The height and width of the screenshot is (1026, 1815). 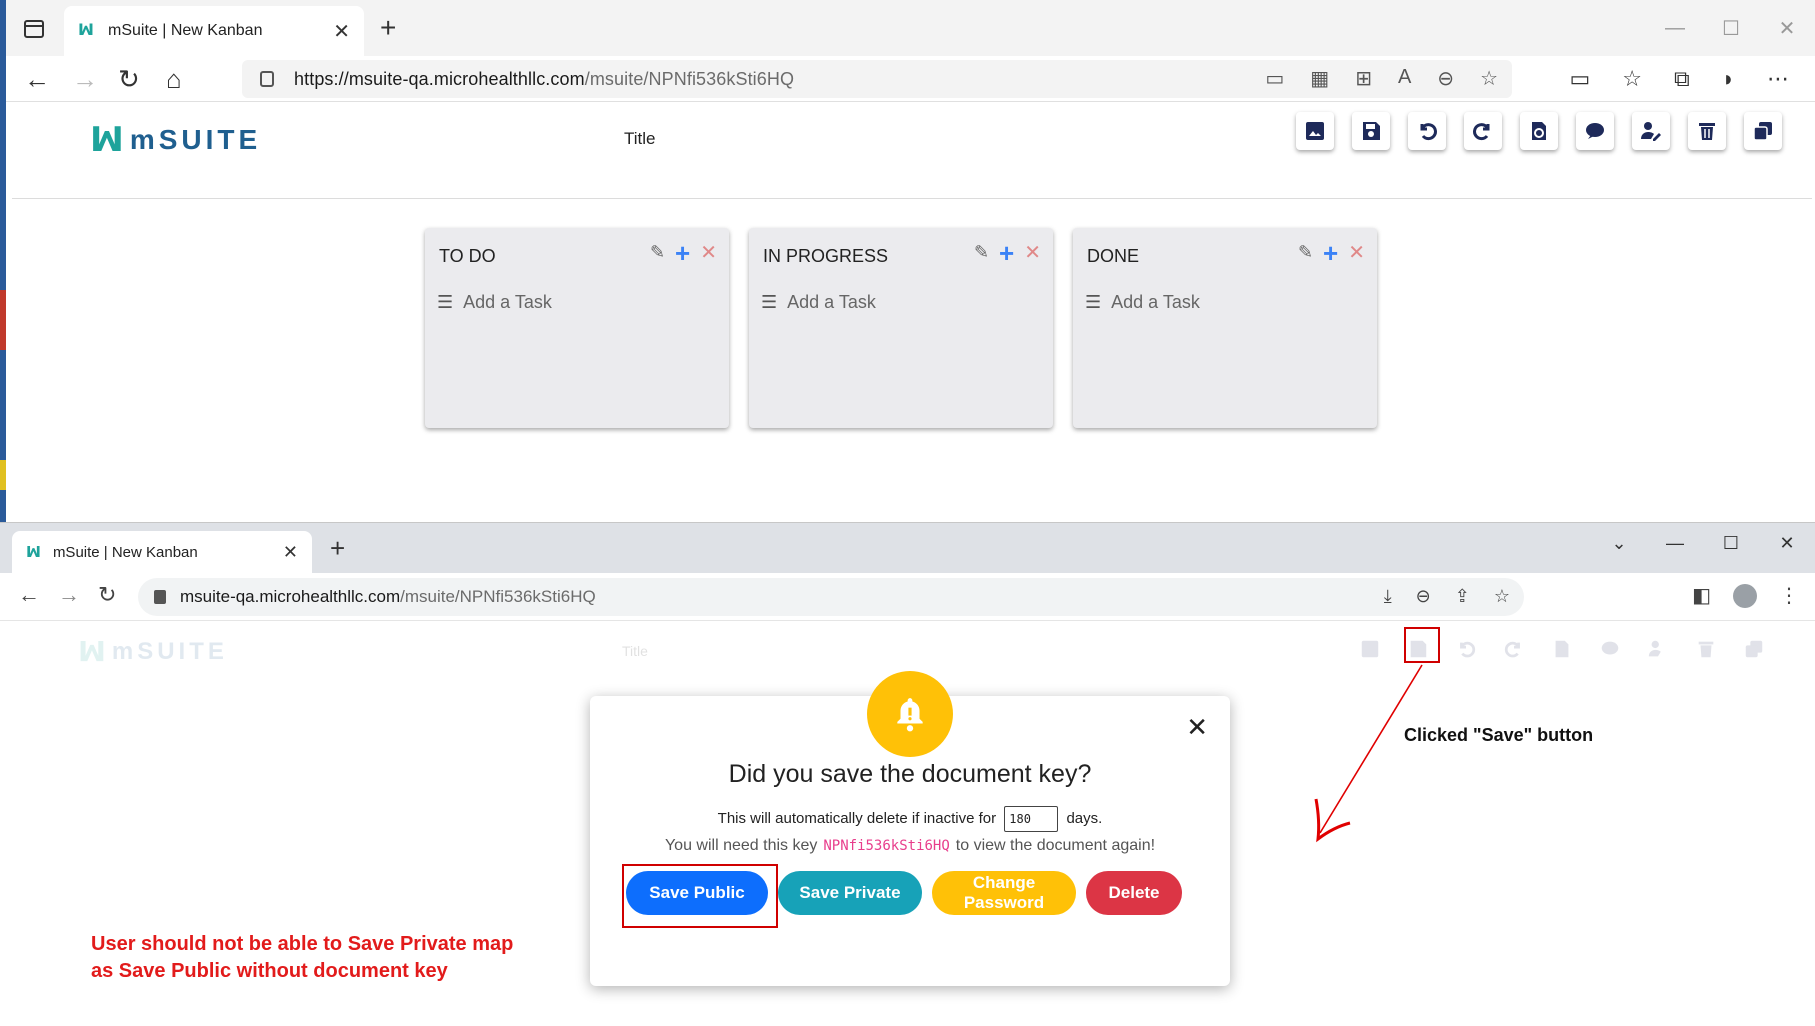 I want to click on restore-button, so click(x=1539, y=131).